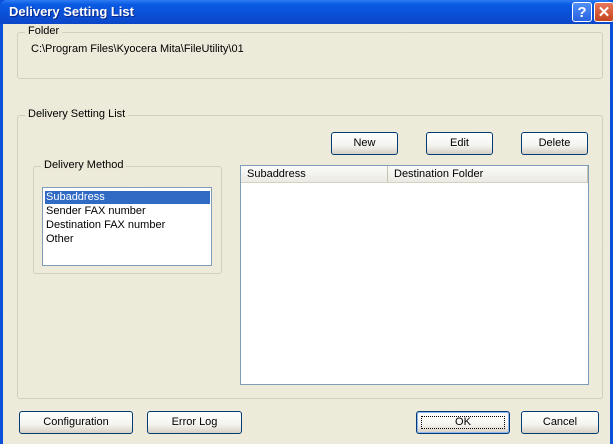 The image size is (613, 444). I want to click on method-option-subaddress: Subaddress, so click(127, 197).